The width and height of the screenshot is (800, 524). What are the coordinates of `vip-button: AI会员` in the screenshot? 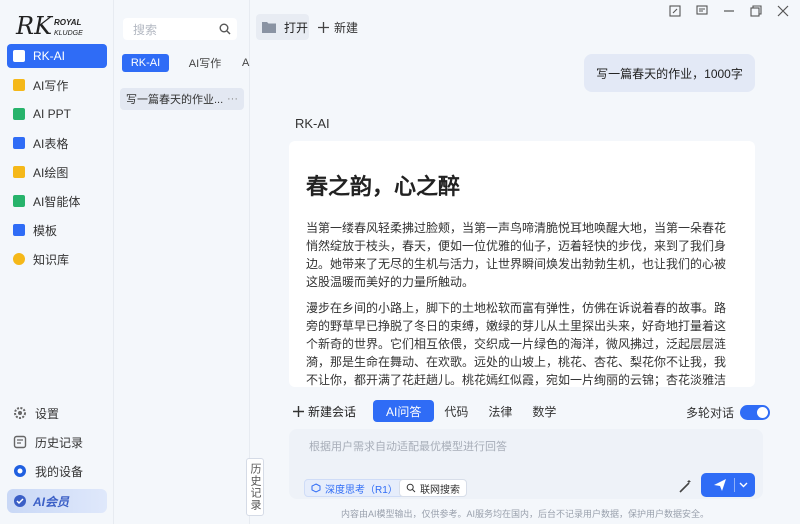 It's located at (57, 501).